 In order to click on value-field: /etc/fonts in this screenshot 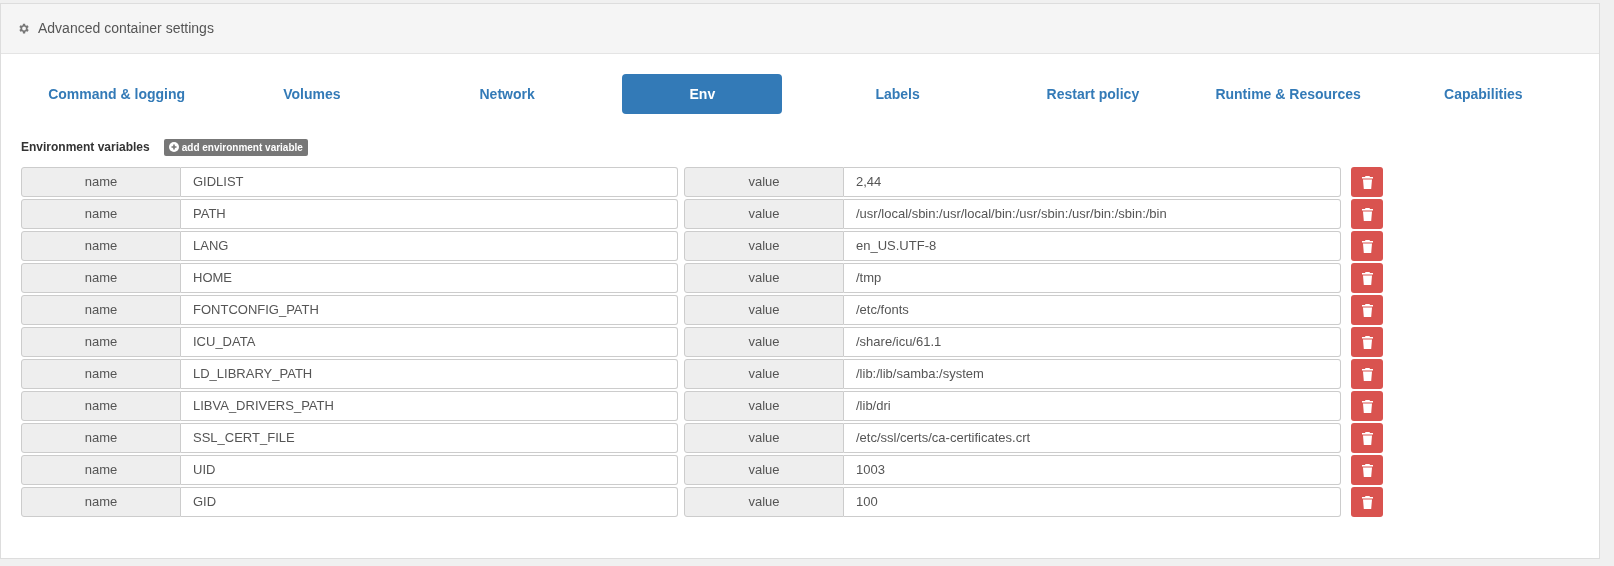, I will do `click(1092, 310)`.